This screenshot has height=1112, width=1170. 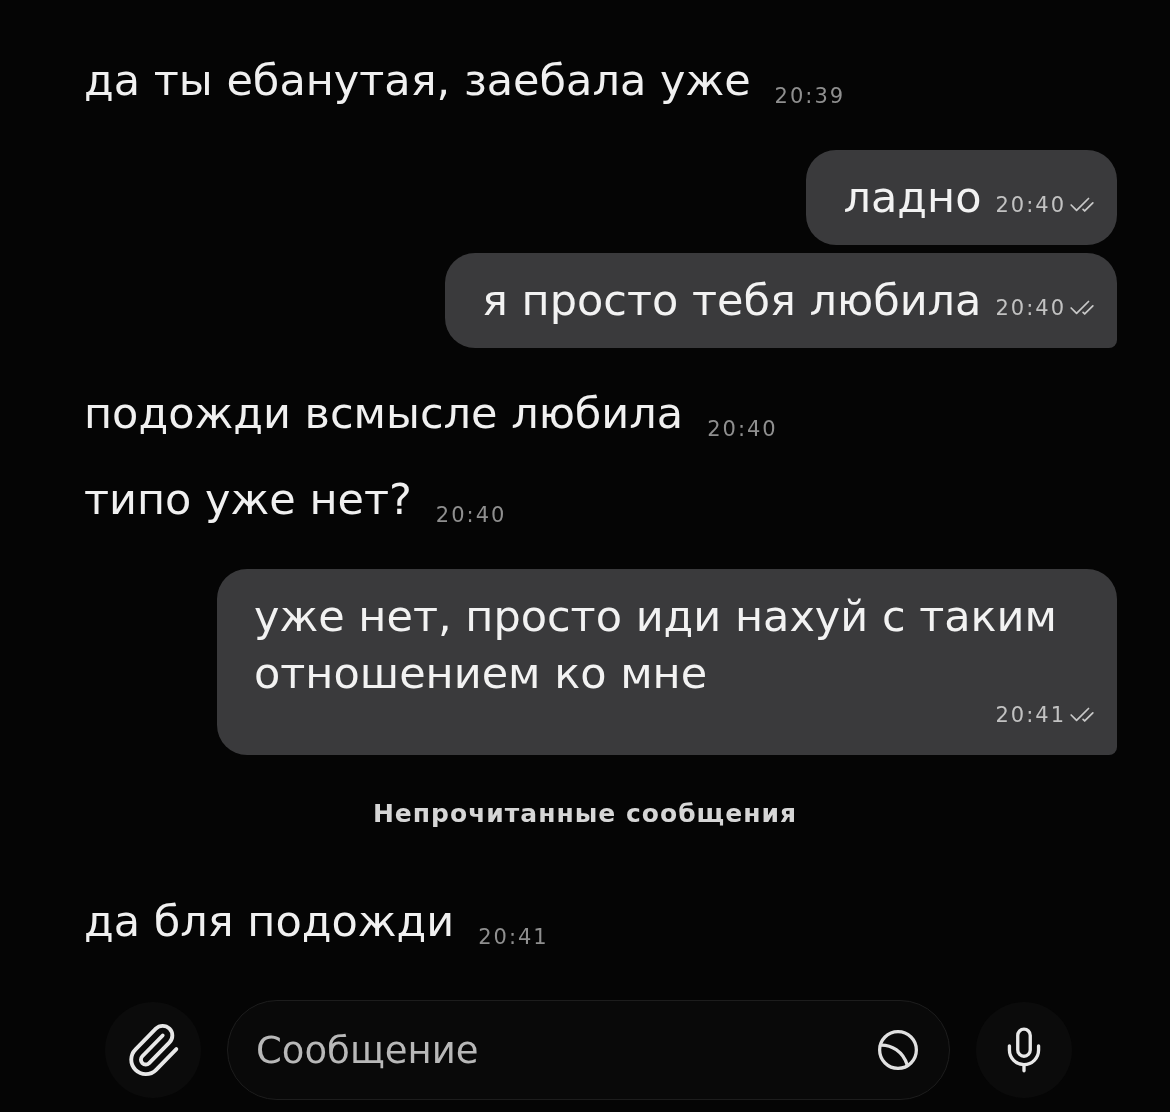 What do you see at coordinates (248, 499) in the screenshot?
I see `message-text: типо уже нет?` at bounding box center [248, 499].